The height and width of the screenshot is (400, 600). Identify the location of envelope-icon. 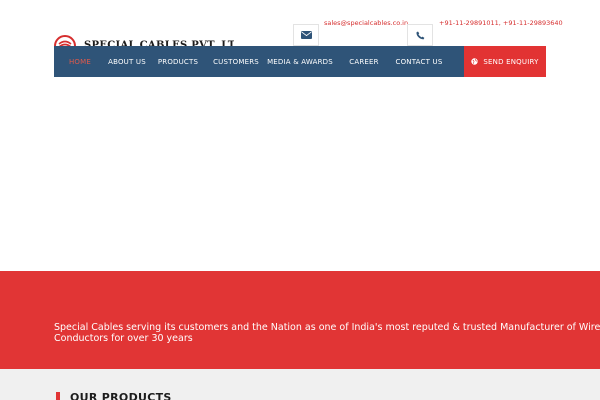
(306, 35).